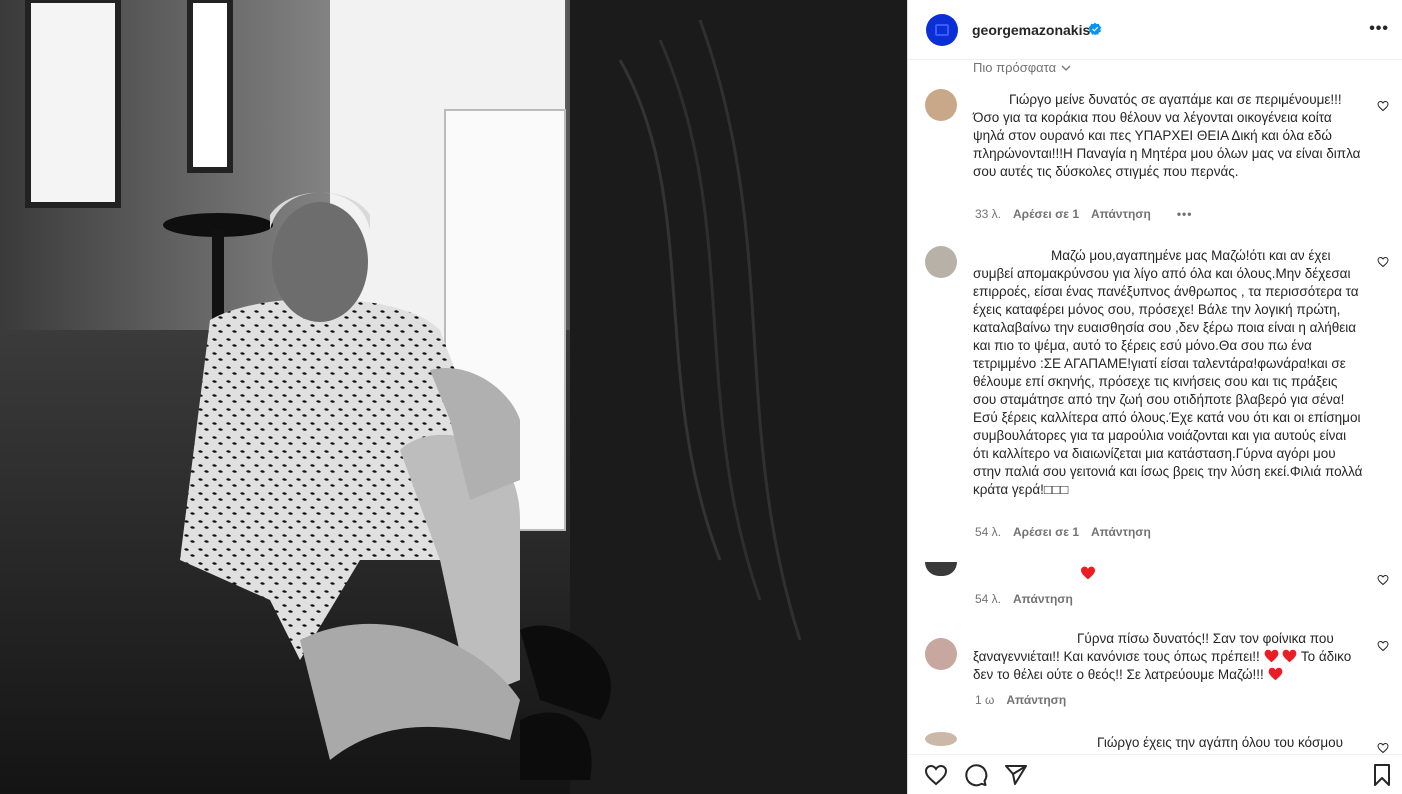 This screenshot has width=1402, height=794. I want to click on avatar-graphic, so click(942, 30).